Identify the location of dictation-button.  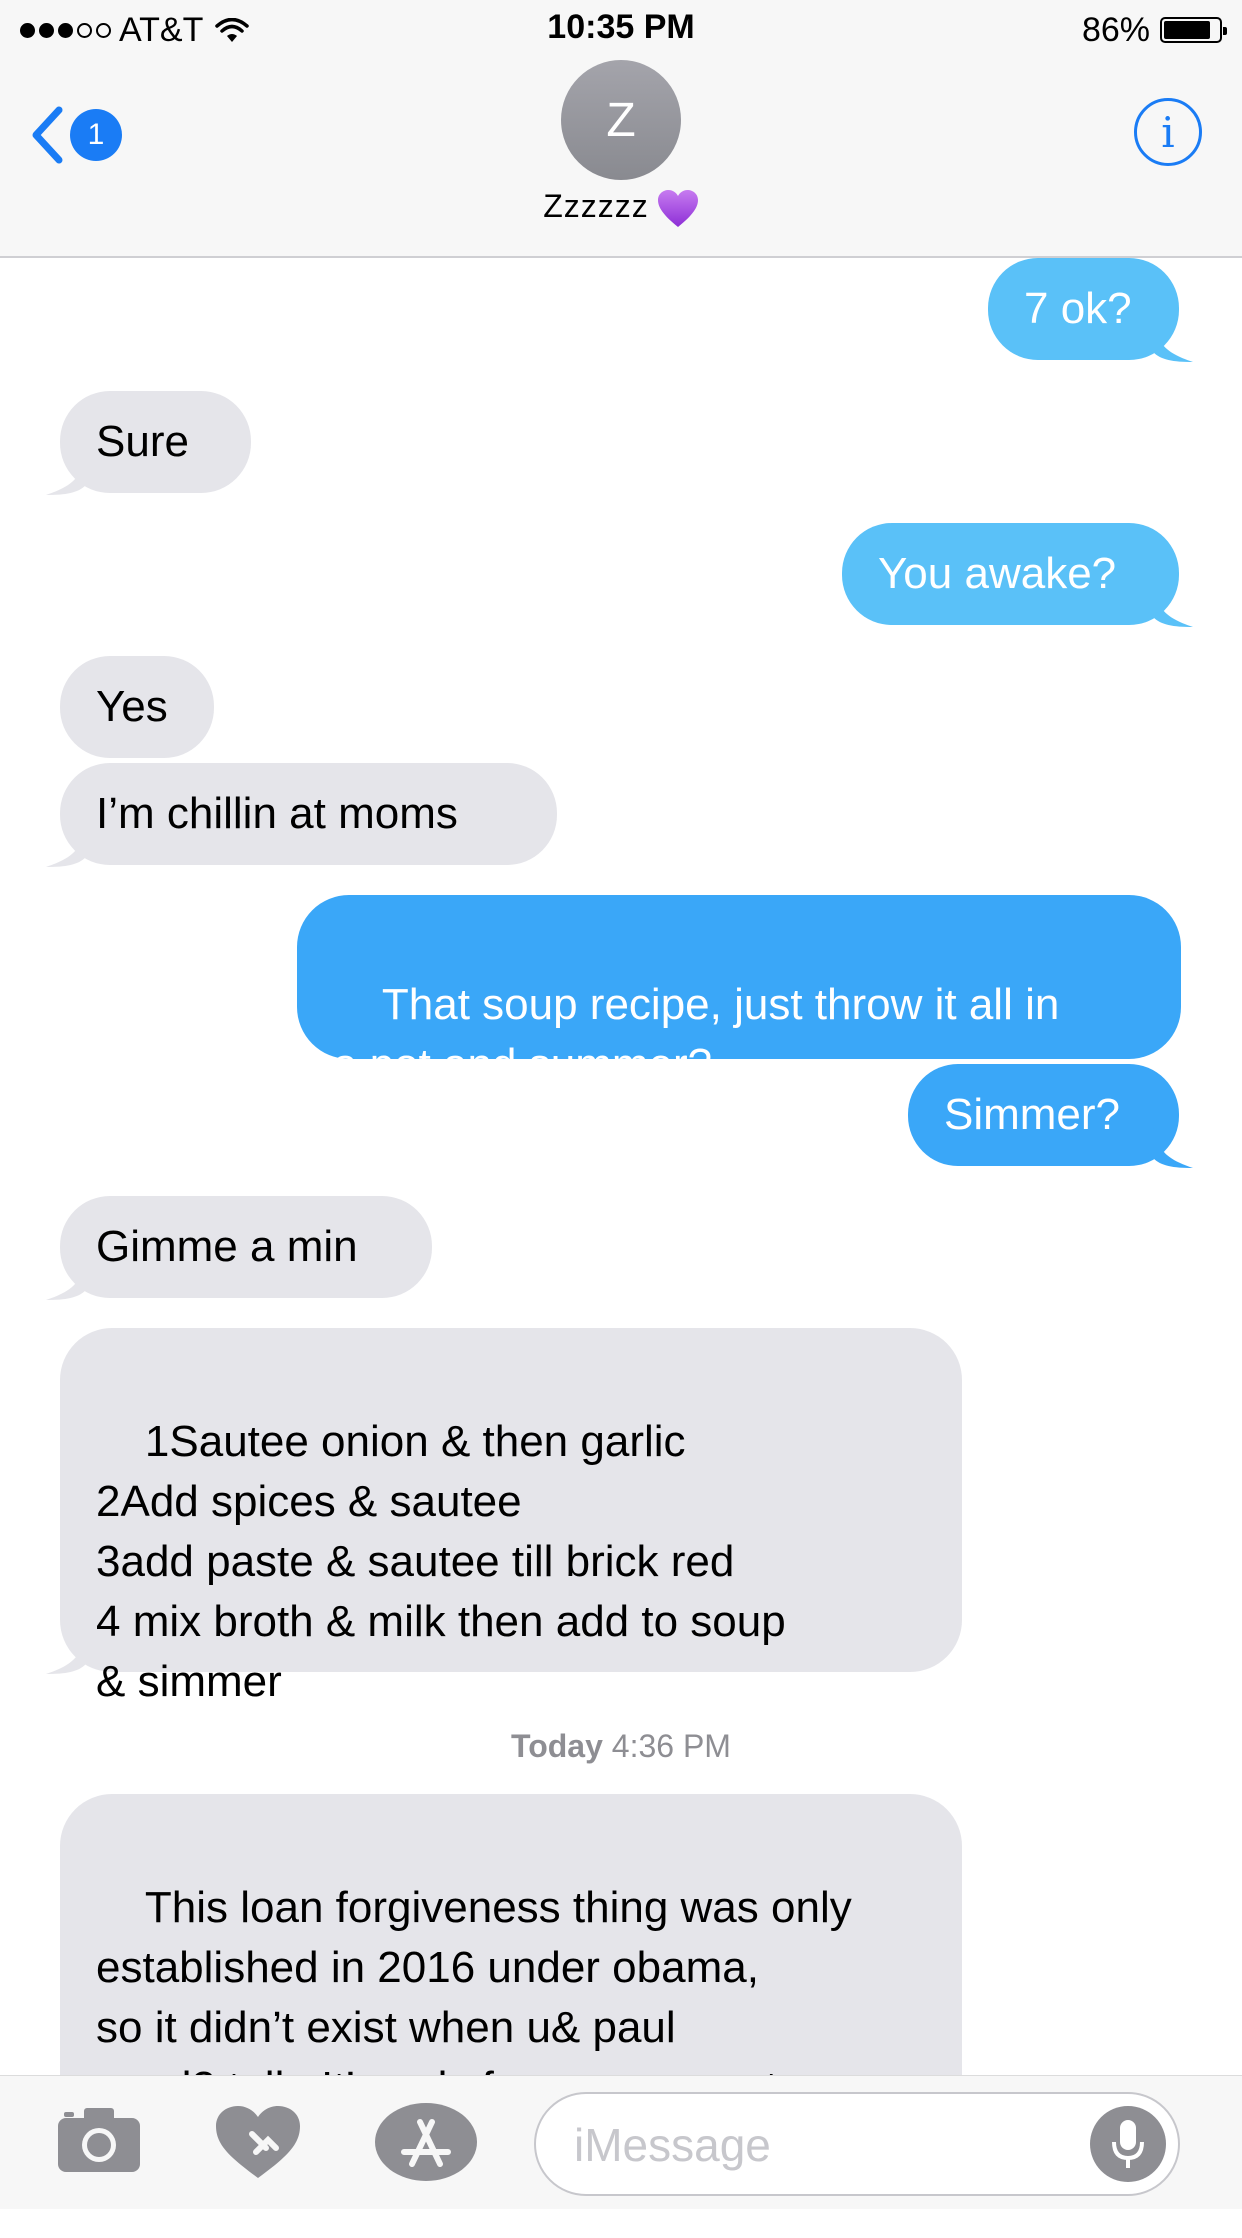
(1128, 2144).